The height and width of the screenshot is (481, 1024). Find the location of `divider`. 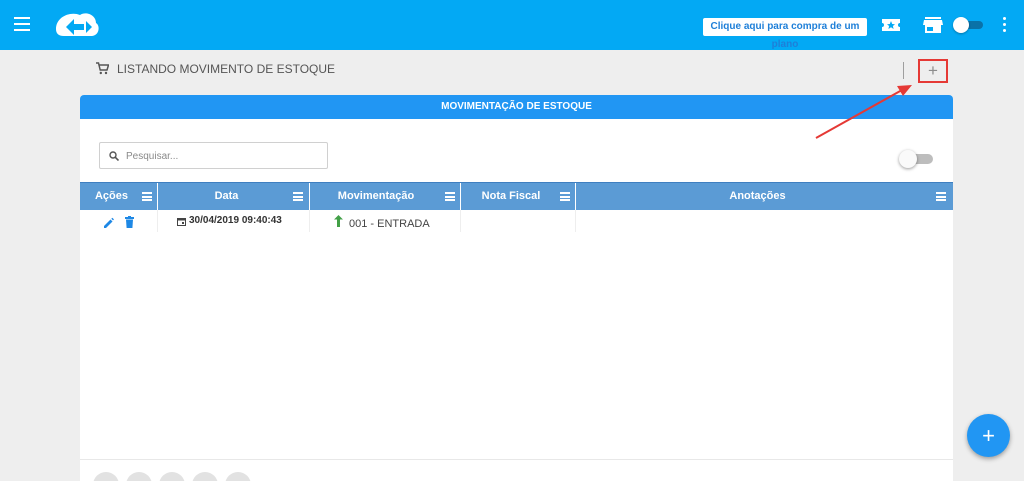

divider is located at coordinates (903, 70).